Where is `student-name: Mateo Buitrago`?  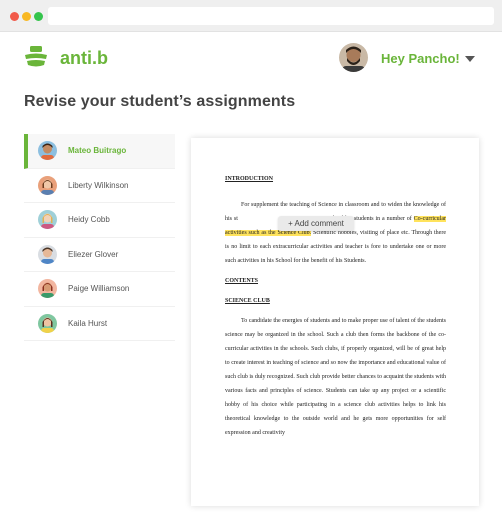 student-name: Mateo Buitrago is located at coordinates (97, 151).